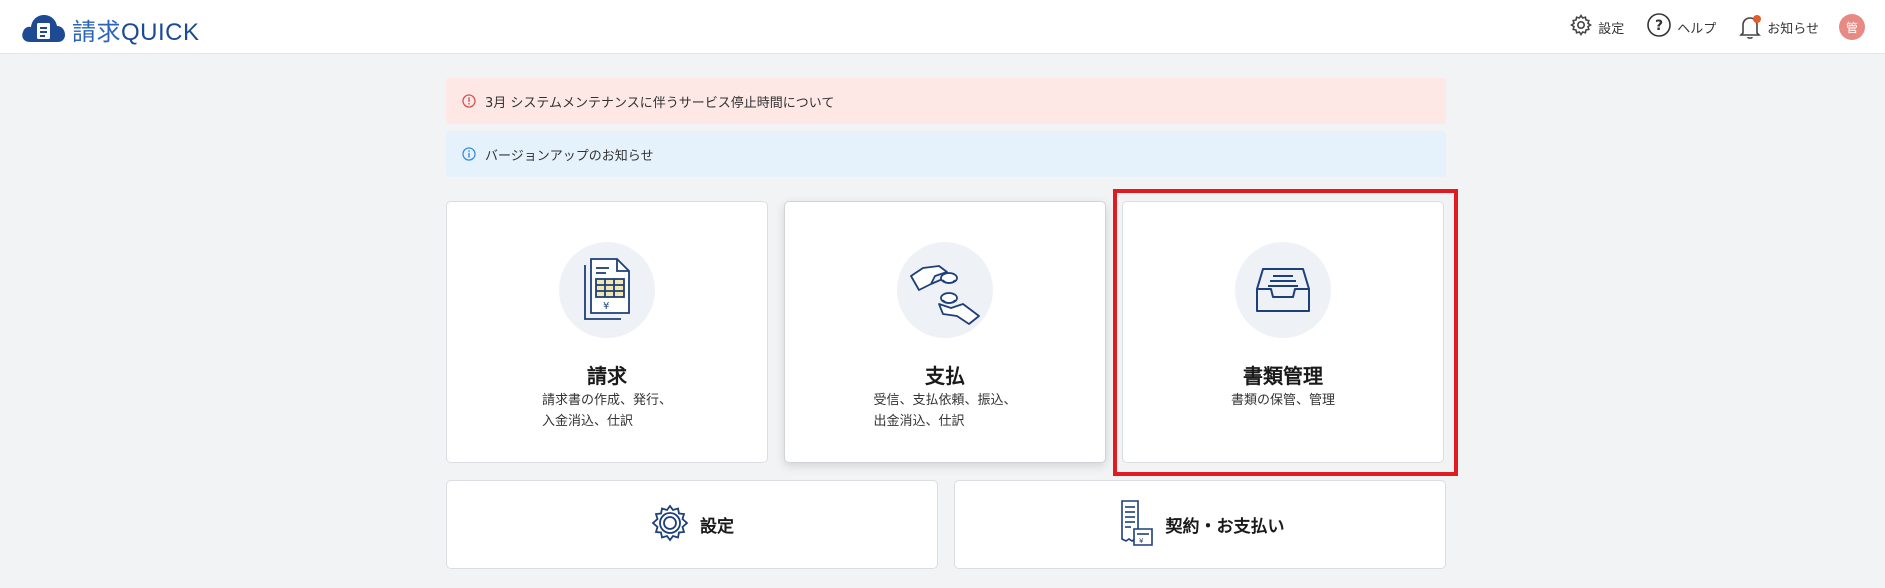 Image resolution: width=1885 pixels, height=588 pixels. I want to click on receipt-icon: ¥, so click(1136, 525).